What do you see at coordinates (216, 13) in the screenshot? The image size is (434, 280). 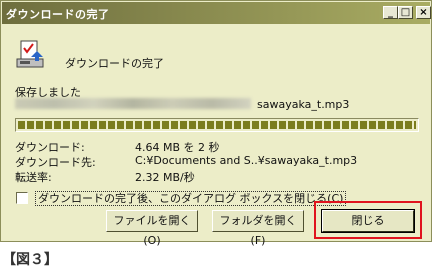 I see `title-bar: ダウンロードの完了 _ □ ×` at bounding box center [216, 13].